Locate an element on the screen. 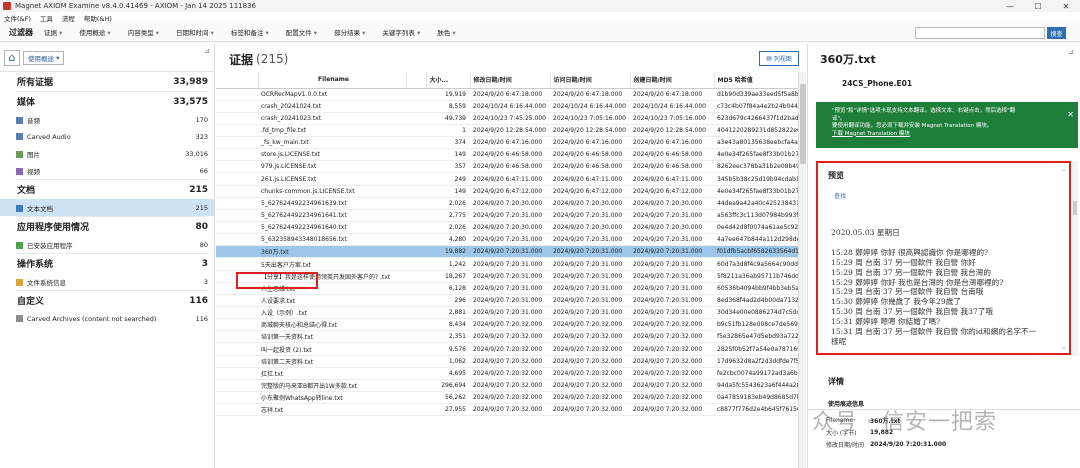 This screenshot has width=1080, height=468. filter-profiles: 配置文件 is located at coordinates (301, 32).